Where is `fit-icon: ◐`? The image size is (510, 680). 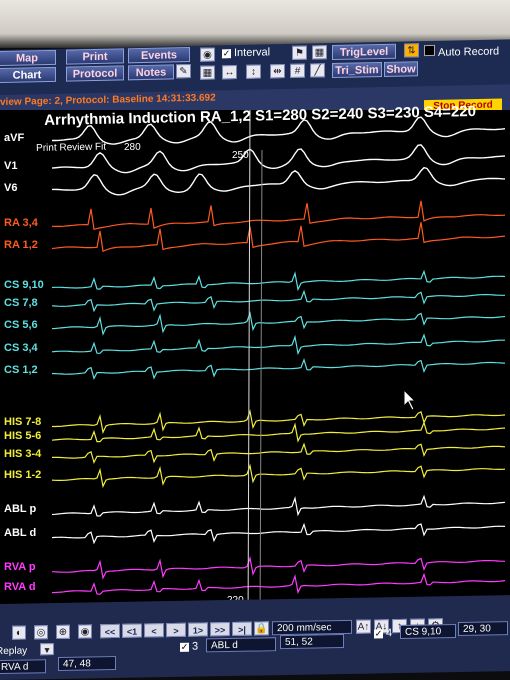
fit-icon: ◐ is located at coordinates (19, 632).